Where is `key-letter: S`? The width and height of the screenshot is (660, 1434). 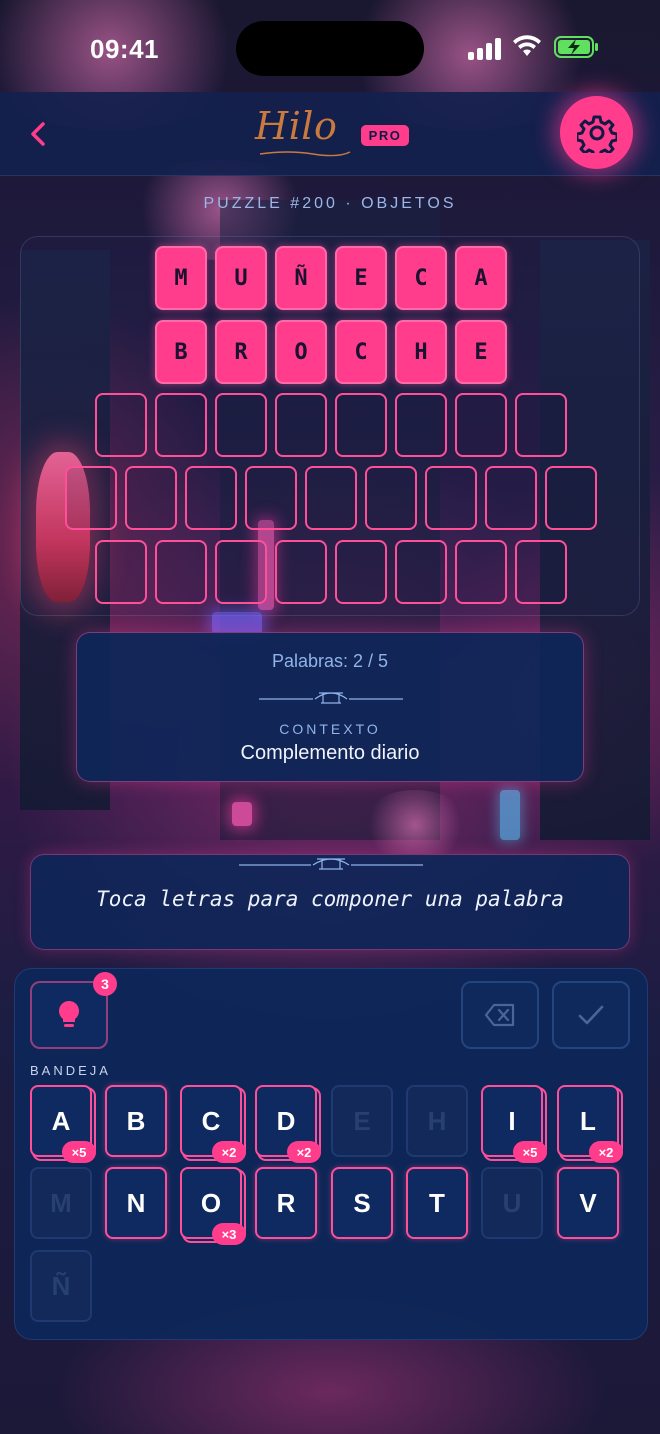 key-letter: S is located at coordinates (362, 1202).